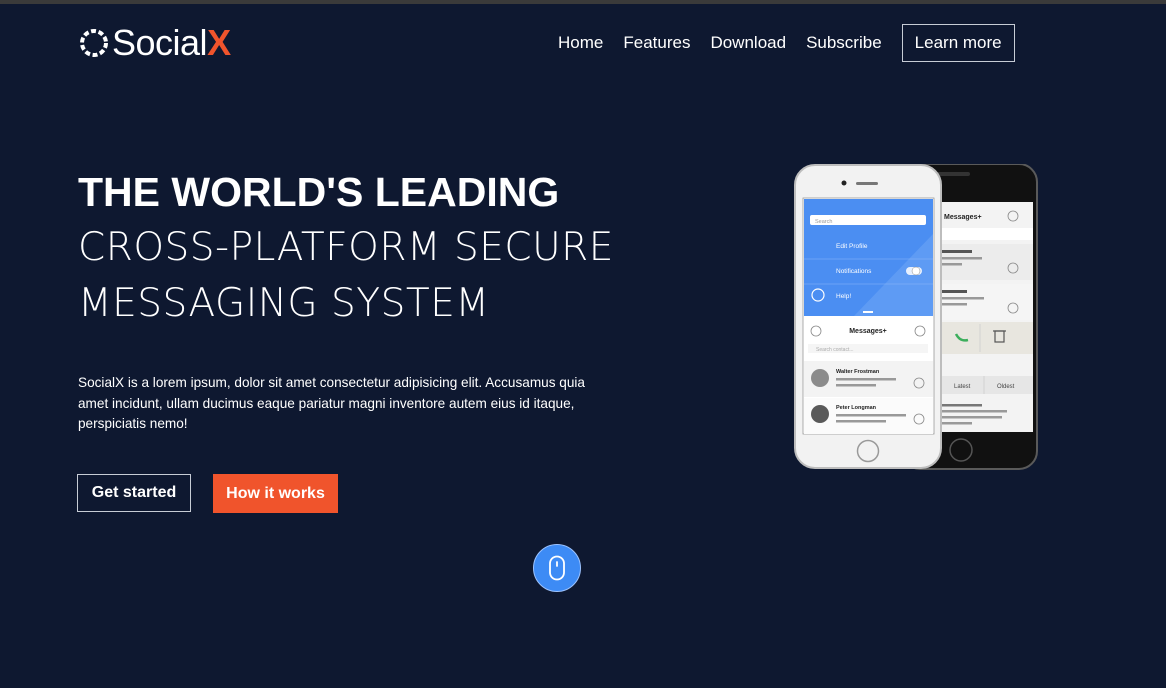 Image resolution: width=1166 pixels, height=688 pixels. What do you see at coordinates (319, 192) in the screenshot?
I see `hero-title-line1: THE WORLD'S LEADING` at bounding box center [319, 192].